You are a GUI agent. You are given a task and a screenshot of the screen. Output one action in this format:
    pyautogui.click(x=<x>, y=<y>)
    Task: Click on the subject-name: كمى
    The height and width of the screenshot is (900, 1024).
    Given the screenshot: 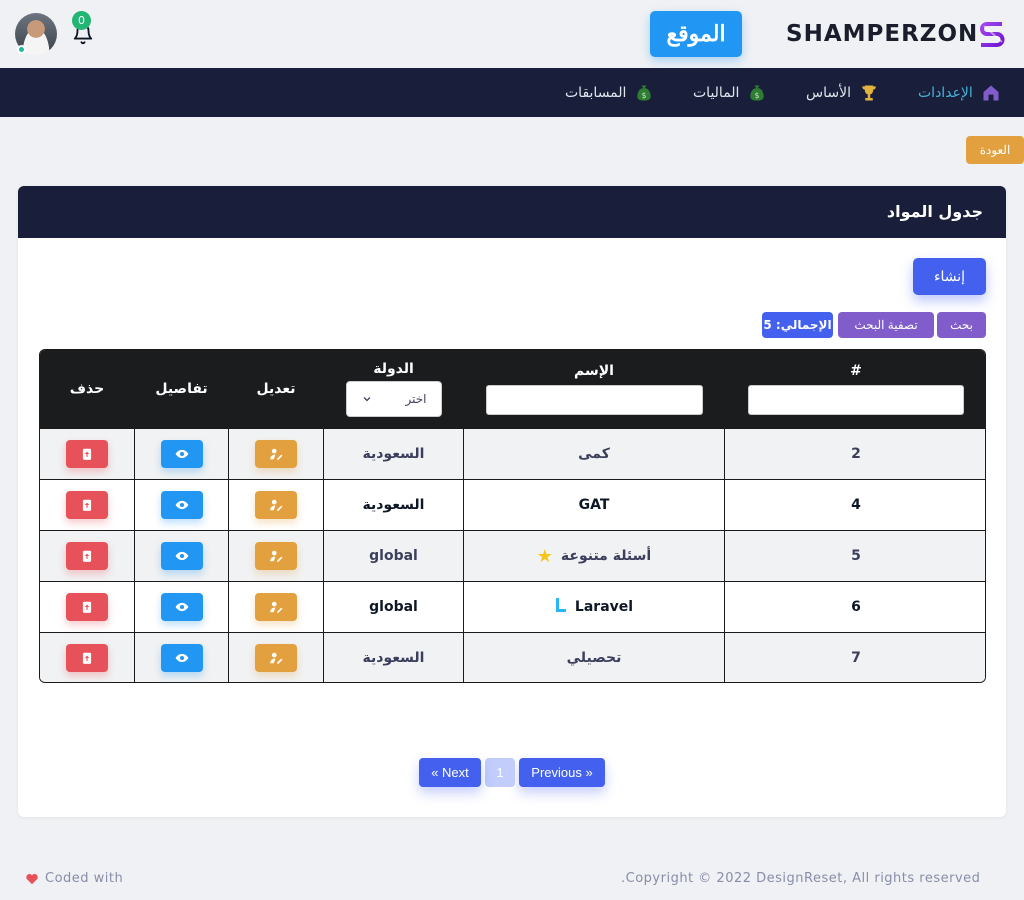 What is the action you would take?
    pyautogui.click(x=594, y=454)
    